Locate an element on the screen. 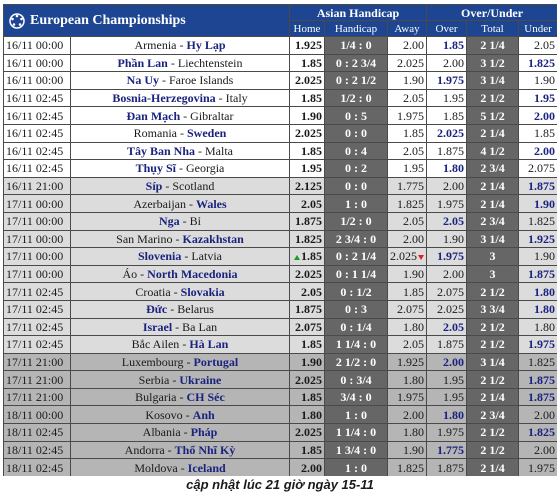 This screenshot has width=560, height=499. under-odds: 2.00 is located at coordinates (538, 115).